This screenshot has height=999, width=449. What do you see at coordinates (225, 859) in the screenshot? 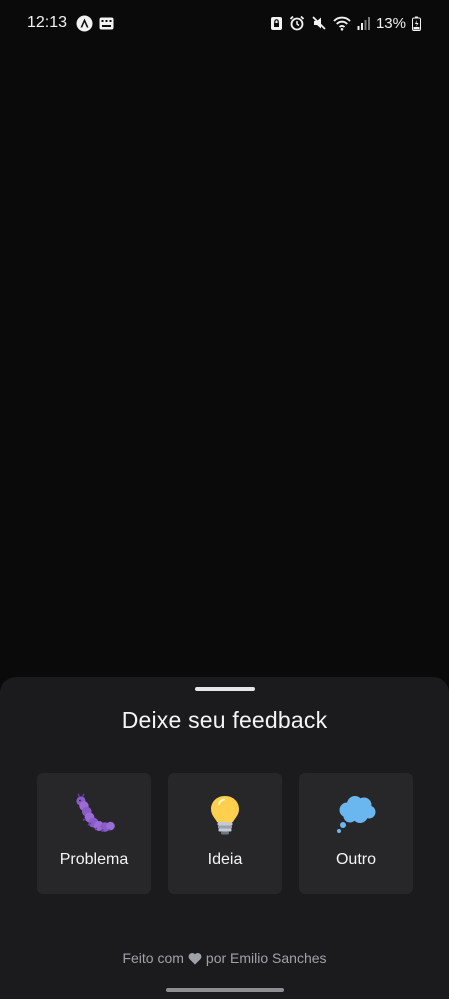
I see `option-label: Ideia` at bounding box center [225, 859].